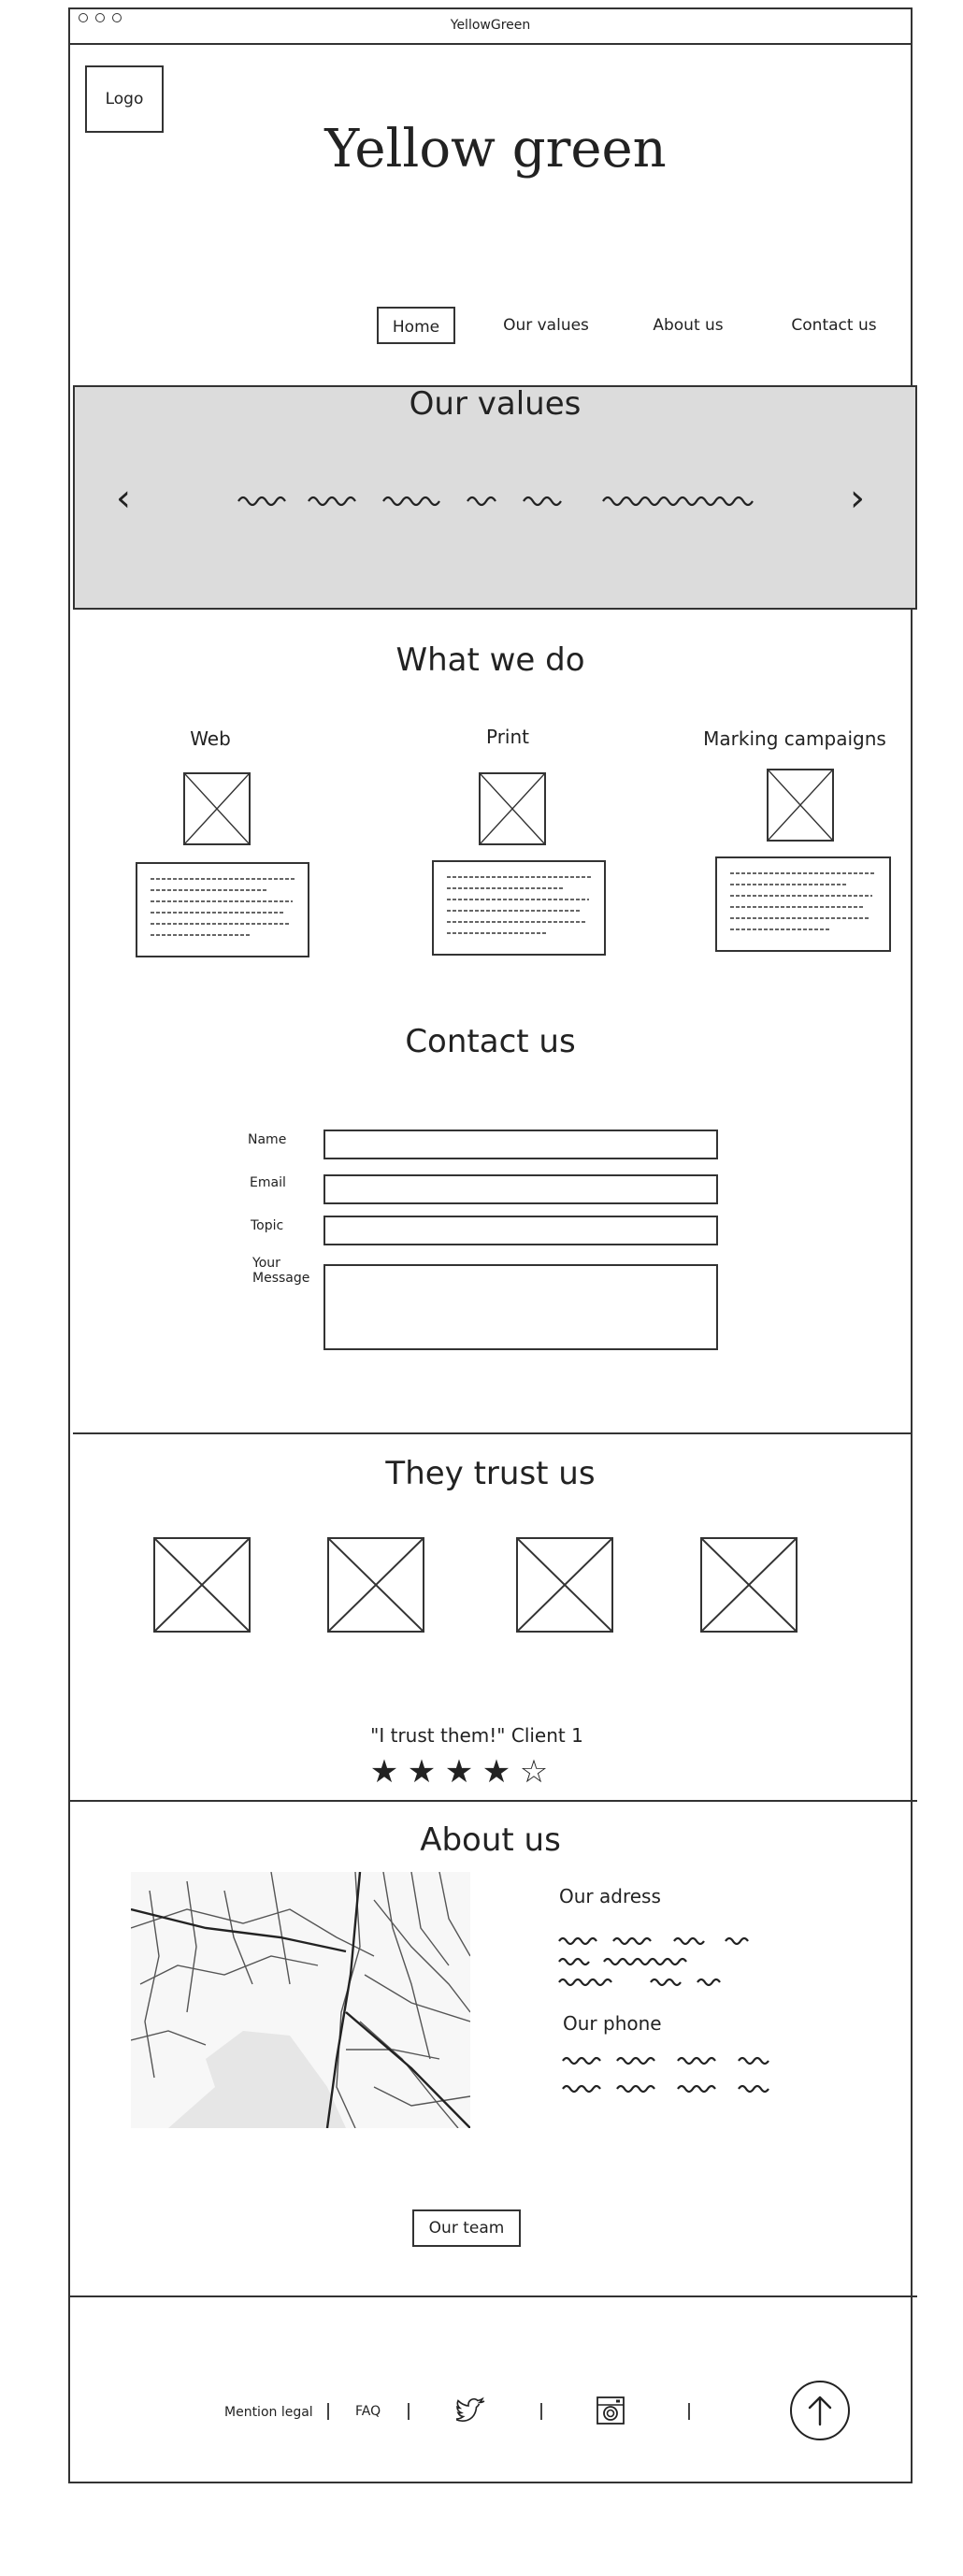 This screenshot has width=963, height=2576. Describe the element at coordinates (653, 1962) in the screenshot. I see `address-squiggle-text` at that location.